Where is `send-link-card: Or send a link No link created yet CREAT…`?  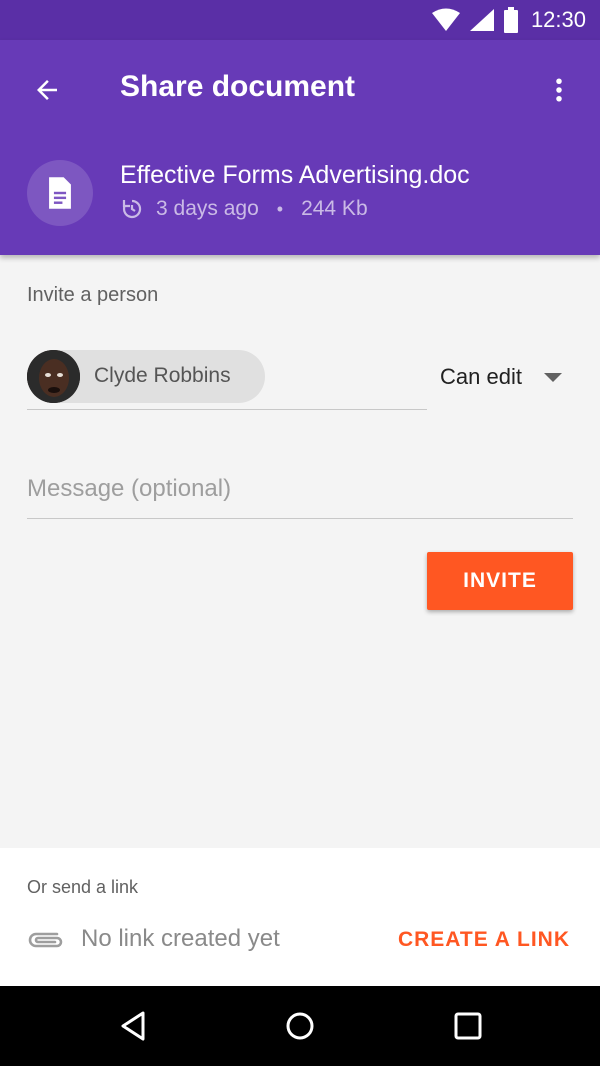 send-link-card: Or send a link No link created yet CREAT… is located at coordinates (300, 917).